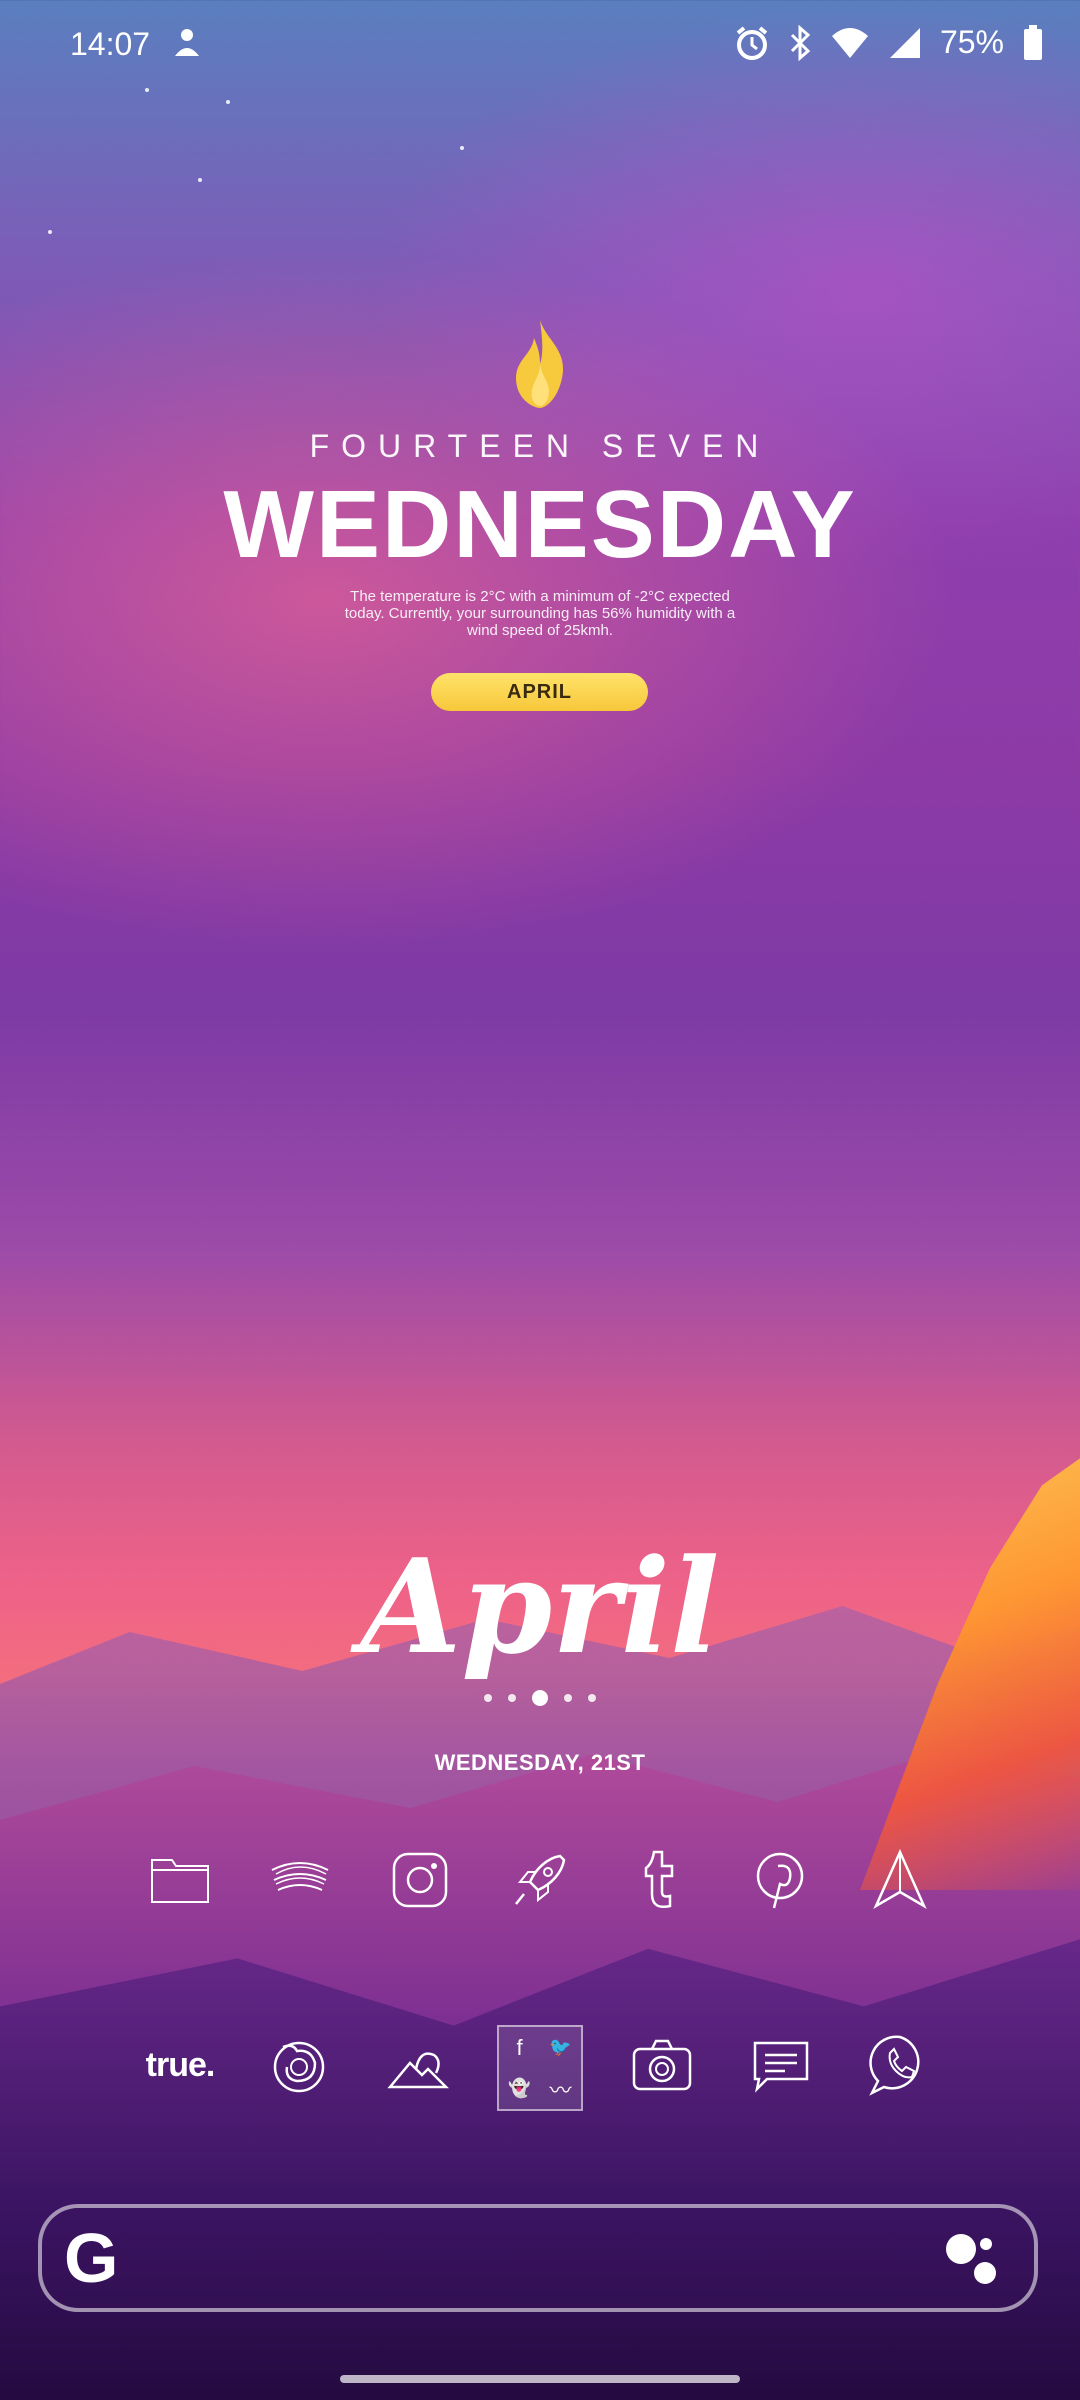 This screenshot has width=1080, height=2400. Describe the element at coordinates (540, 2379) in the screenshot. I see `navigation-gesture-bar` at that location.